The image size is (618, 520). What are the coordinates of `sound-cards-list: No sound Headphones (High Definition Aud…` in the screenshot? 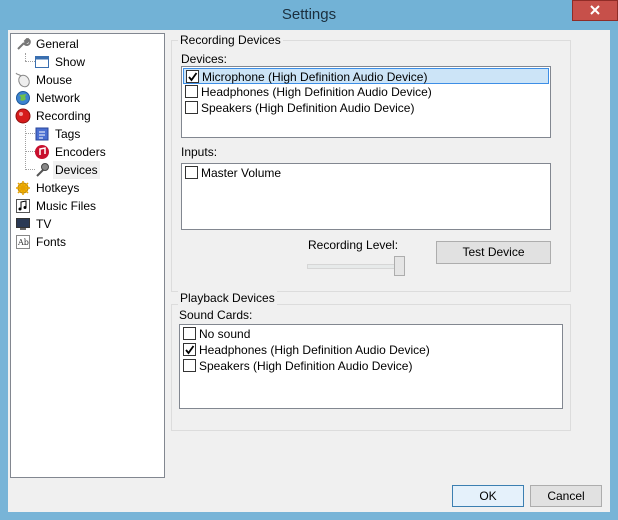 It's located at (371, 366).